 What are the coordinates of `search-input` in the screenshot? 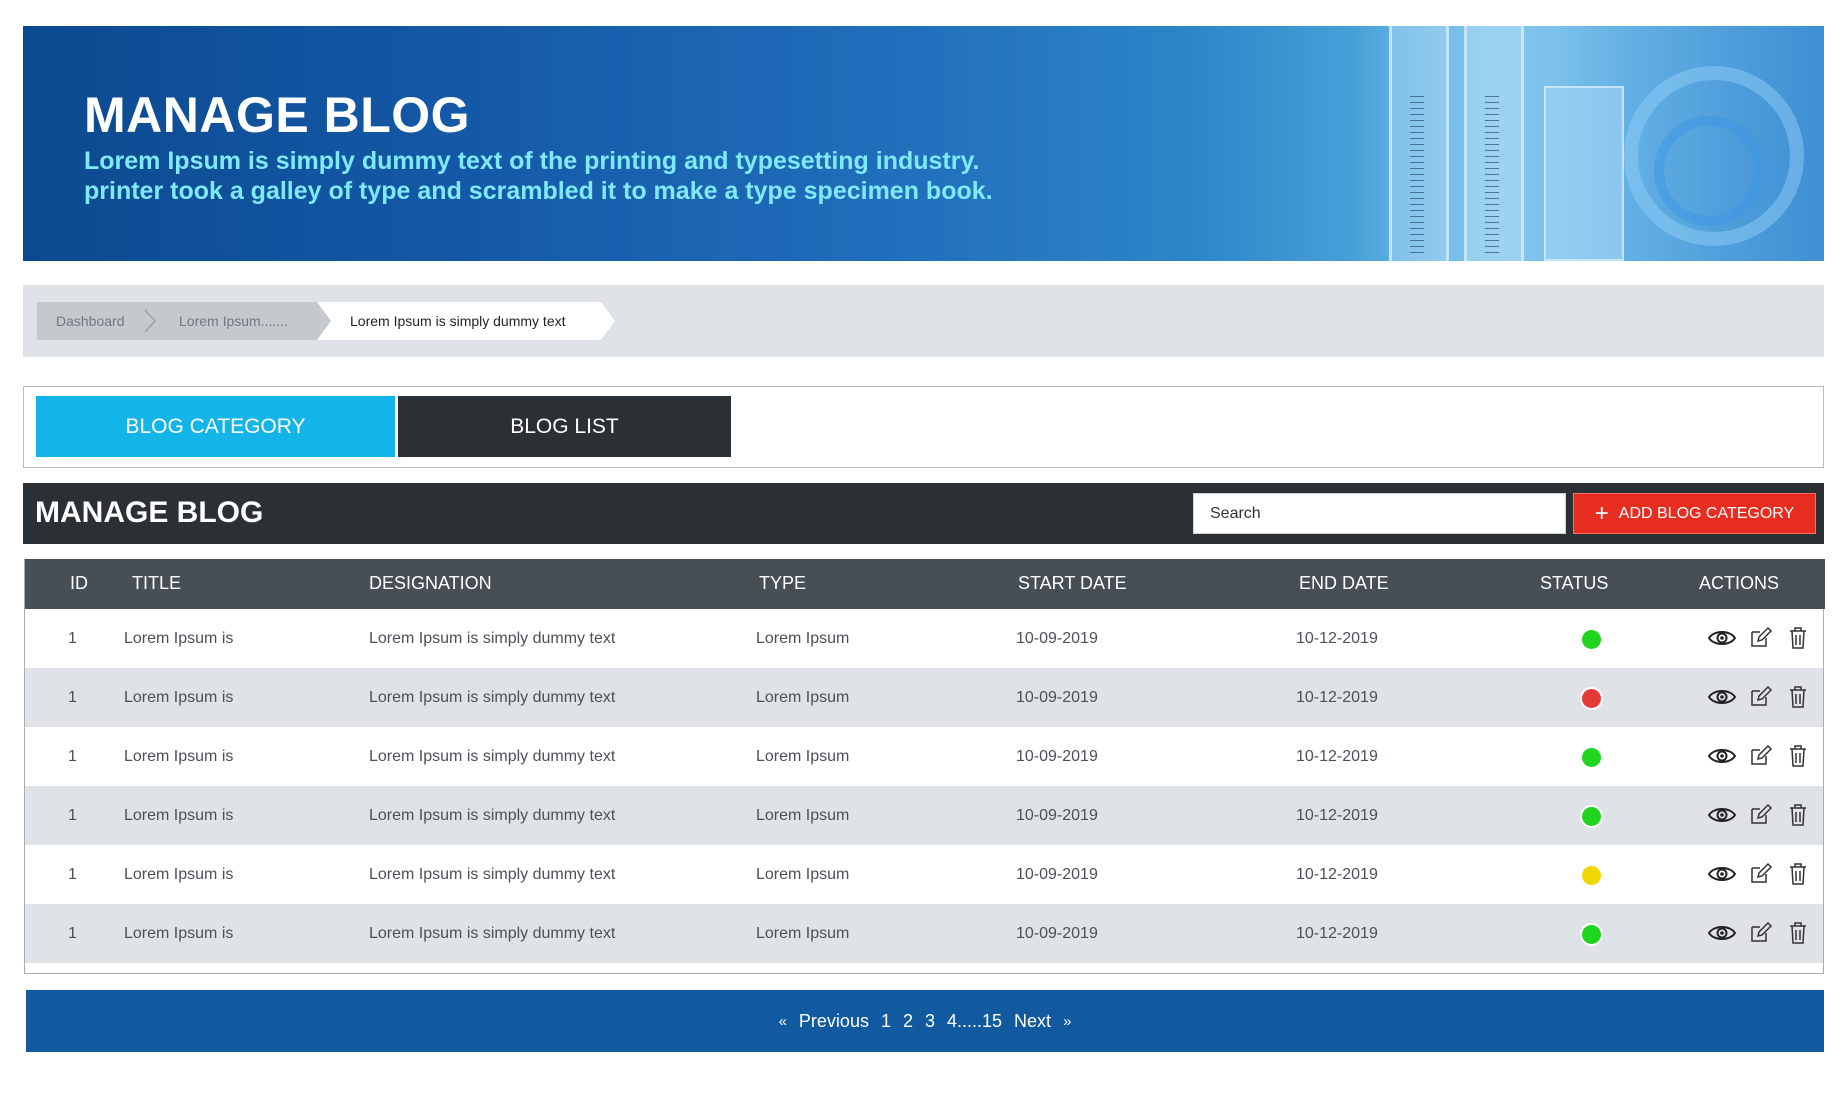 It's located at (1379, 513).